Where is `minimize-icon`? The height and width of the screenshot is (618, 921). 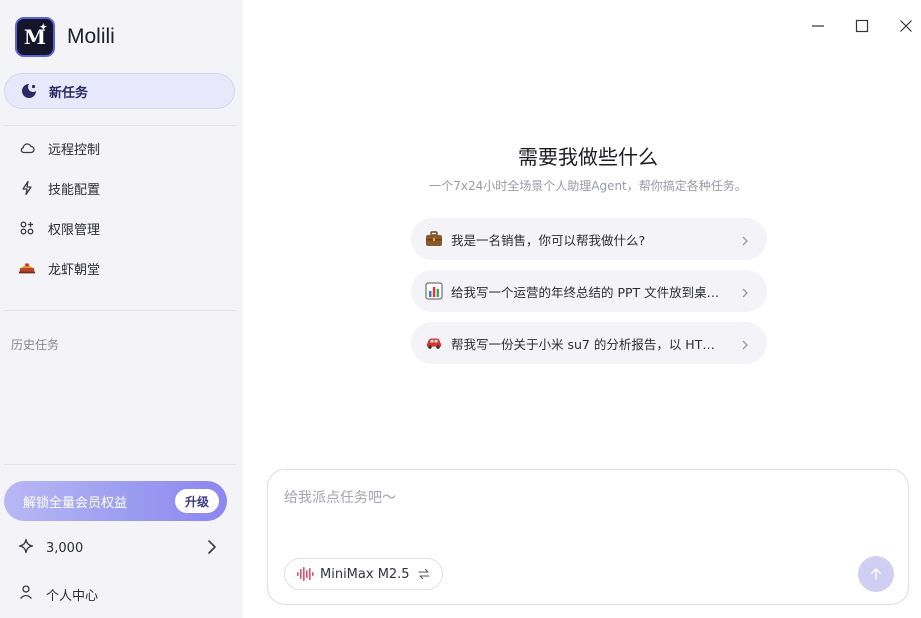
minimize-icon is located at coordinates (818, 26).